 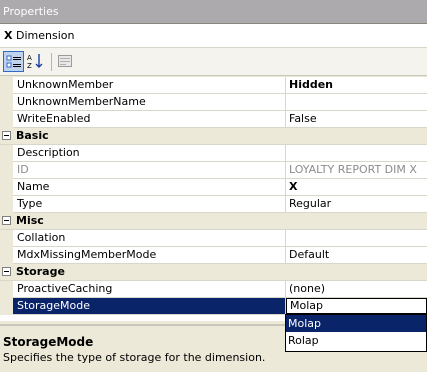 What do you see at coordinates (45, 35) in the screenshot?
I see `object-name: Dimension` at bounding box center [45, 35].